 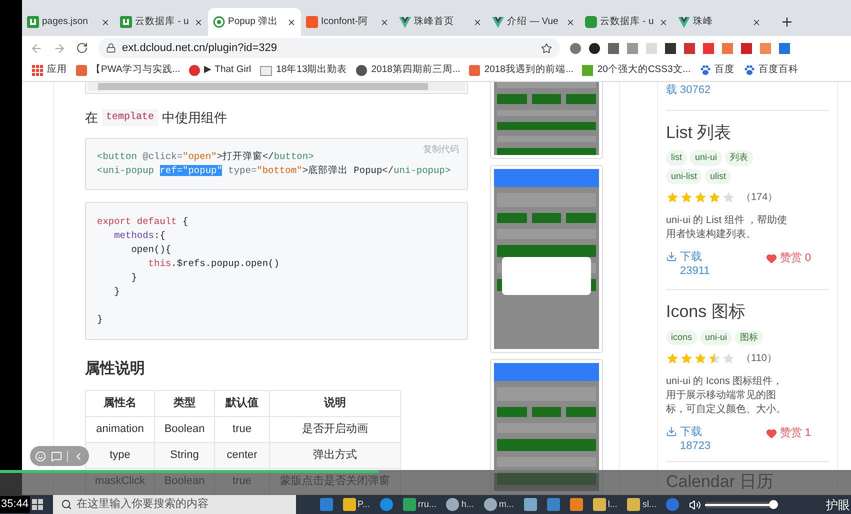 What do you see at coordinates (718, 176) in the screenshot?
I see `tag-chip: ulist` at bounding box center [718, 176].